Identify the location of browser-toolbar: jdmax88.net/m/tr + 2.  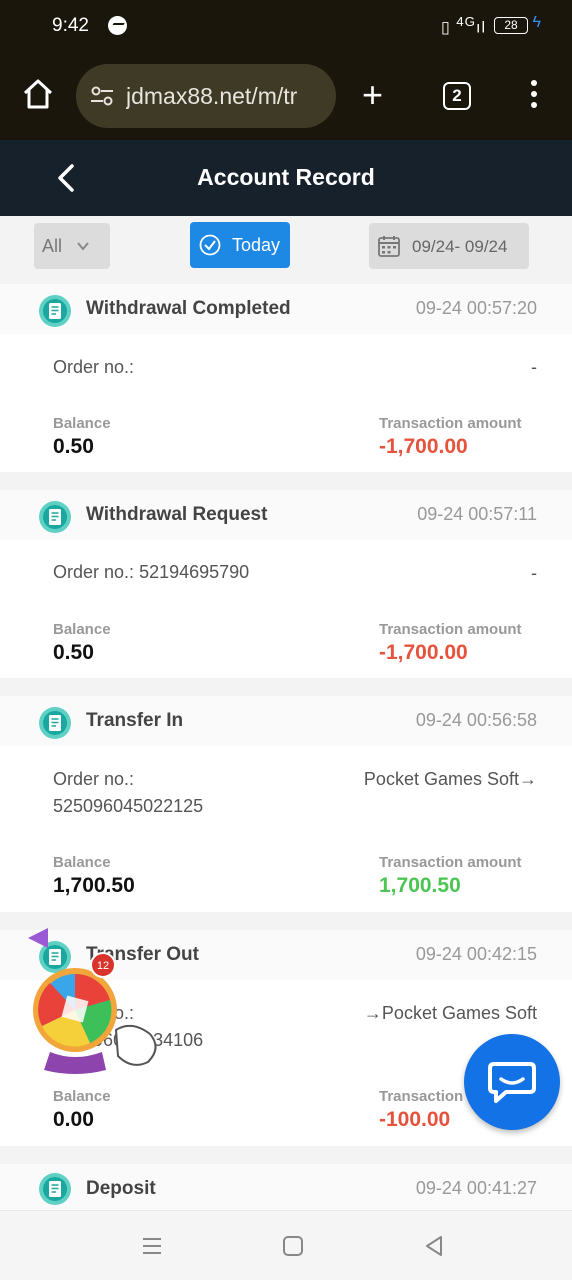
(286, 96).